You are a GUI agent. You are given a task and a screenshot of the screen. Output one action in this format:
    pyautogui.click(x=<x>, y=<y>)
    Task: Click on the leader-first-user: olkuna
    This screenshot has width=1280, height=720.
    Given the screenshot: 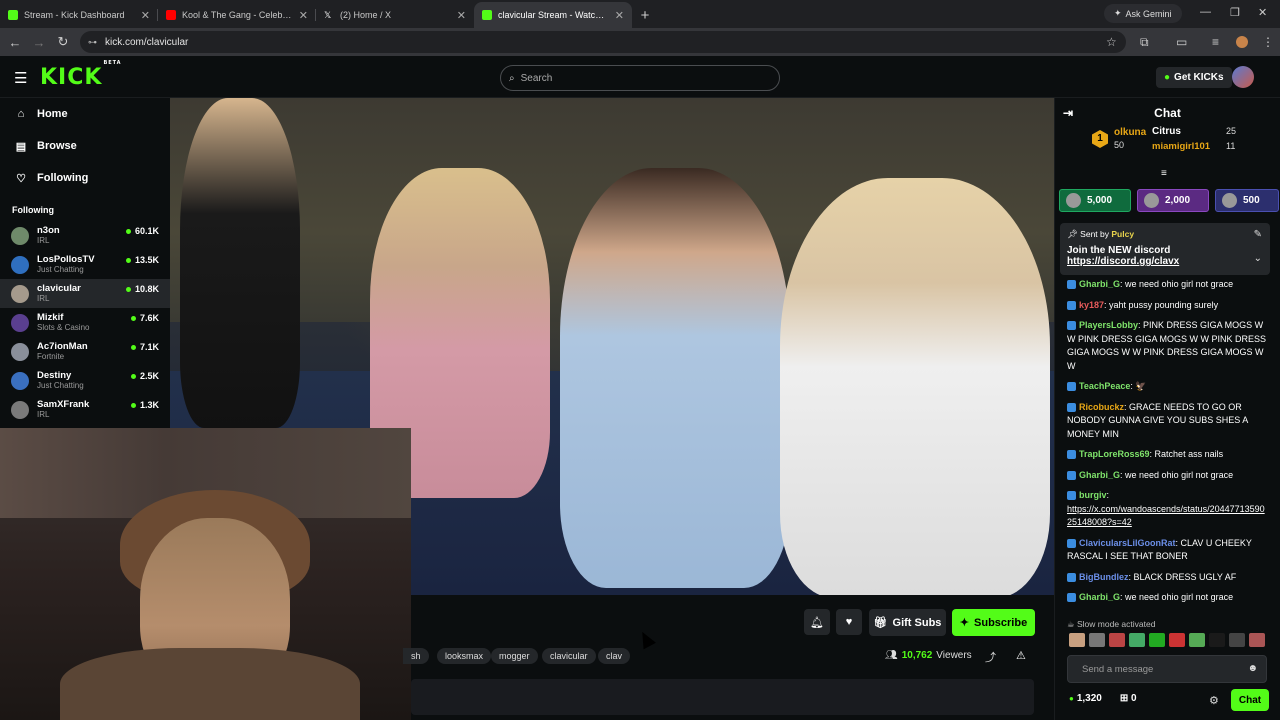 What is the action you would take?
    pyautogui.click(x=1130, y=132)
    